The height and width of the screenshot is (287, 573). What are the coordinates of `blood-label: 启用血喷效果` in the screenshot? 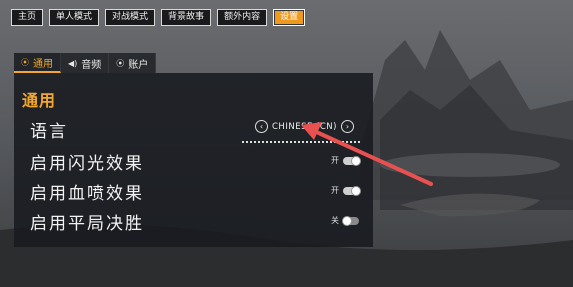 It's located at (87, 194).